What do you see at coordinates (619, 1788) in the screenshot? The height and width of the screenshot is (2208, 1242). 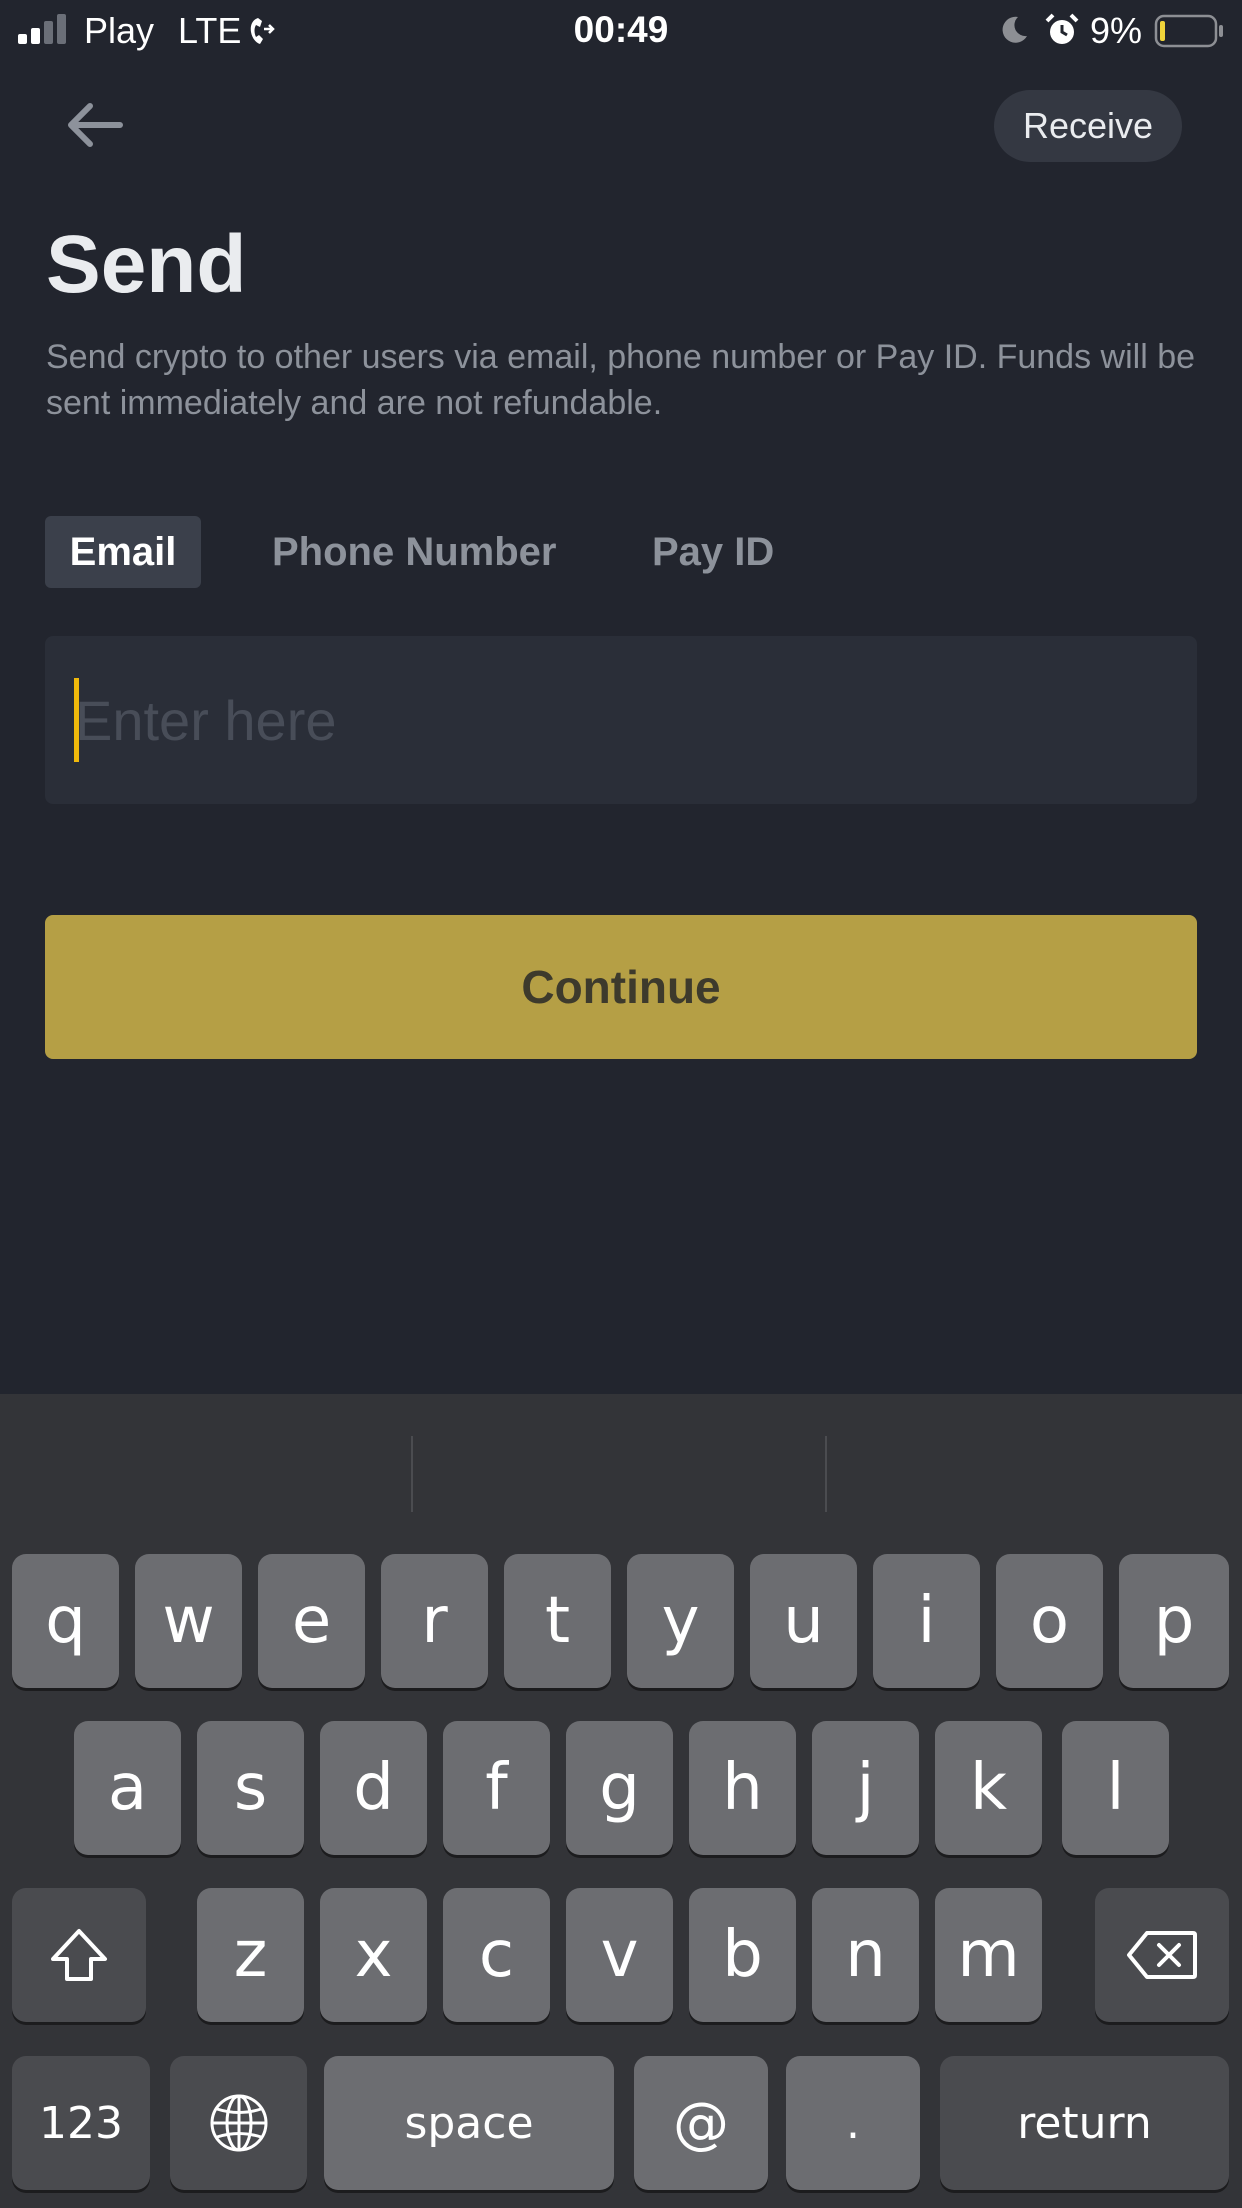 I see `key-g: g` at bounding box center [619, 1788].